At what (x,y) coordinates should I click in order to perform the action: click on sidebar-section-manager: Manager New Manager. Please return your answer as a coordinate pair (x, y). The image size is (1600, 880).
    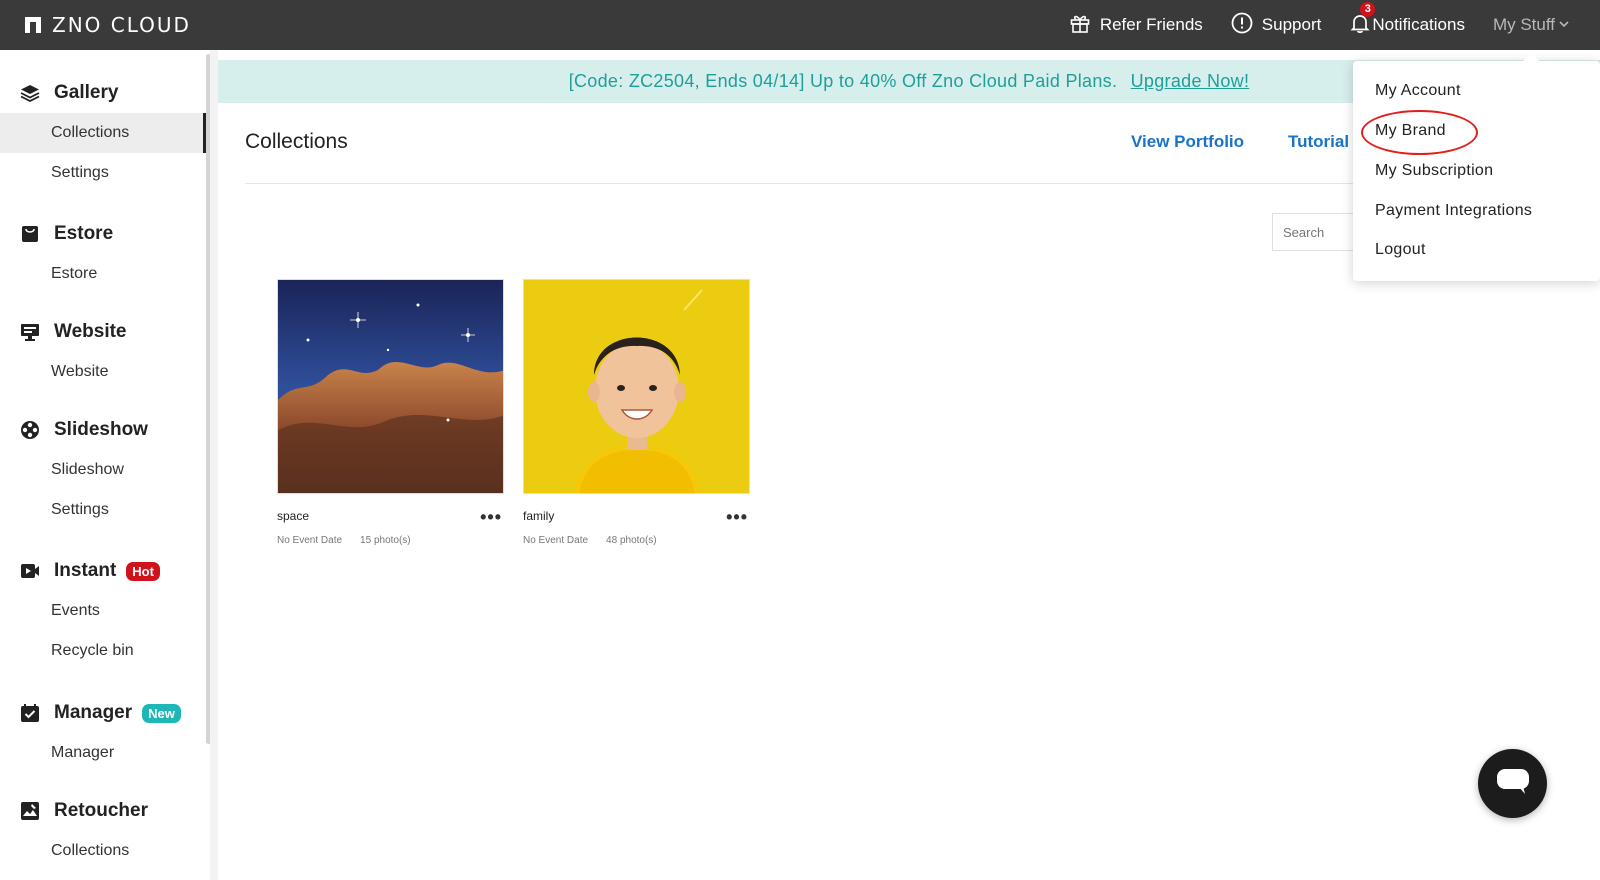
    Looking at the image, I should click on (103, 733).